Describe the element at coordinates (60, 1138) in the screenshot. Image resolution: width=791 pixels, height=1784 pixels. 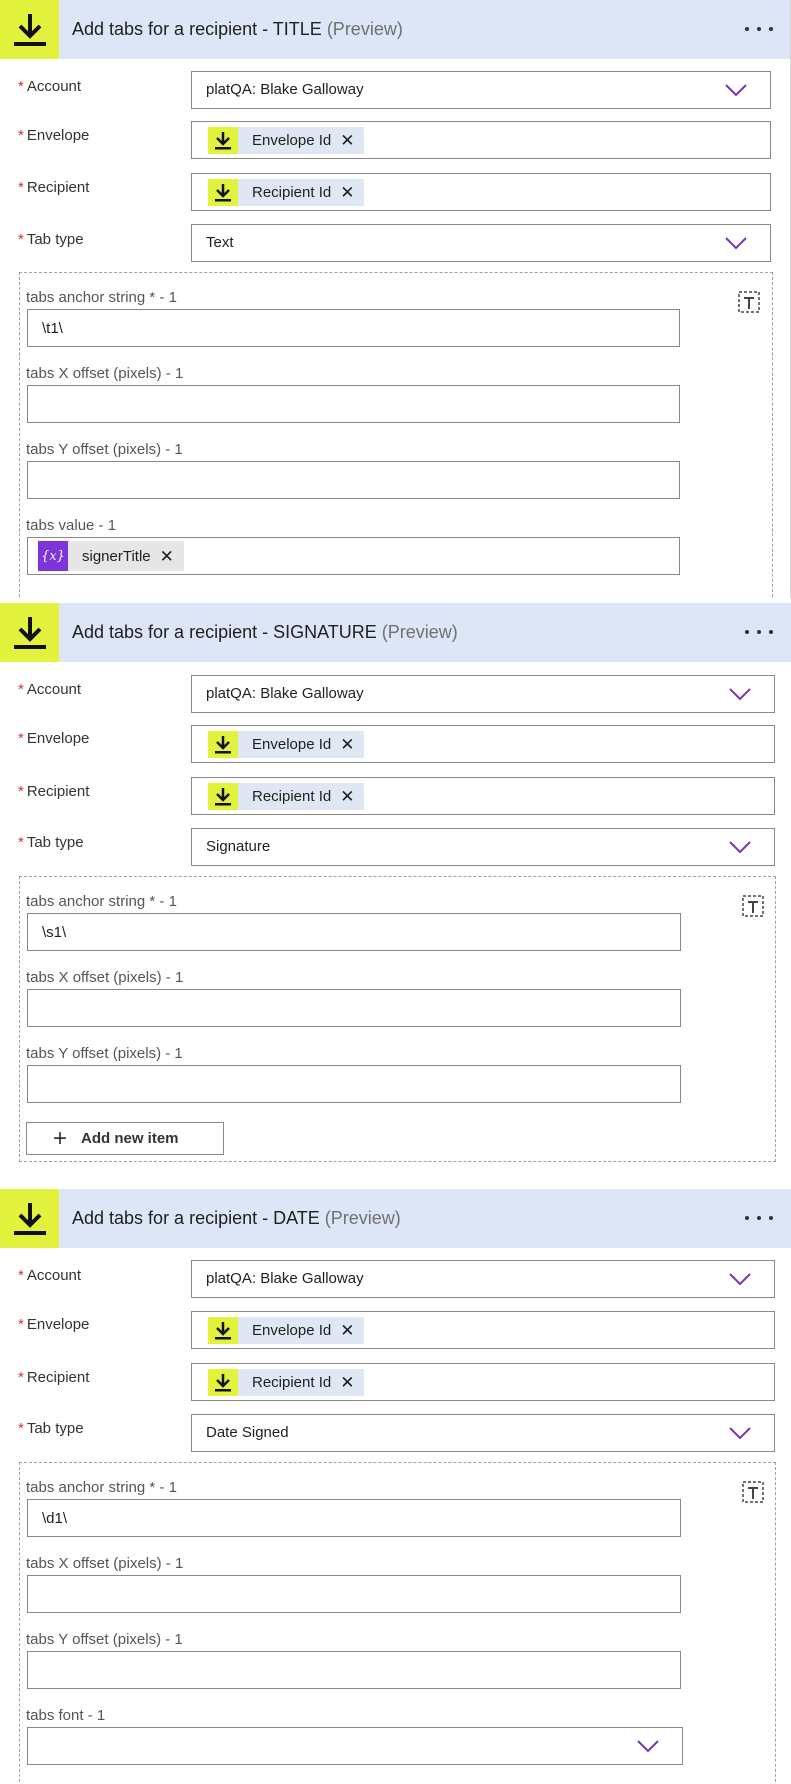
I see `plus-icon: +` at that location.